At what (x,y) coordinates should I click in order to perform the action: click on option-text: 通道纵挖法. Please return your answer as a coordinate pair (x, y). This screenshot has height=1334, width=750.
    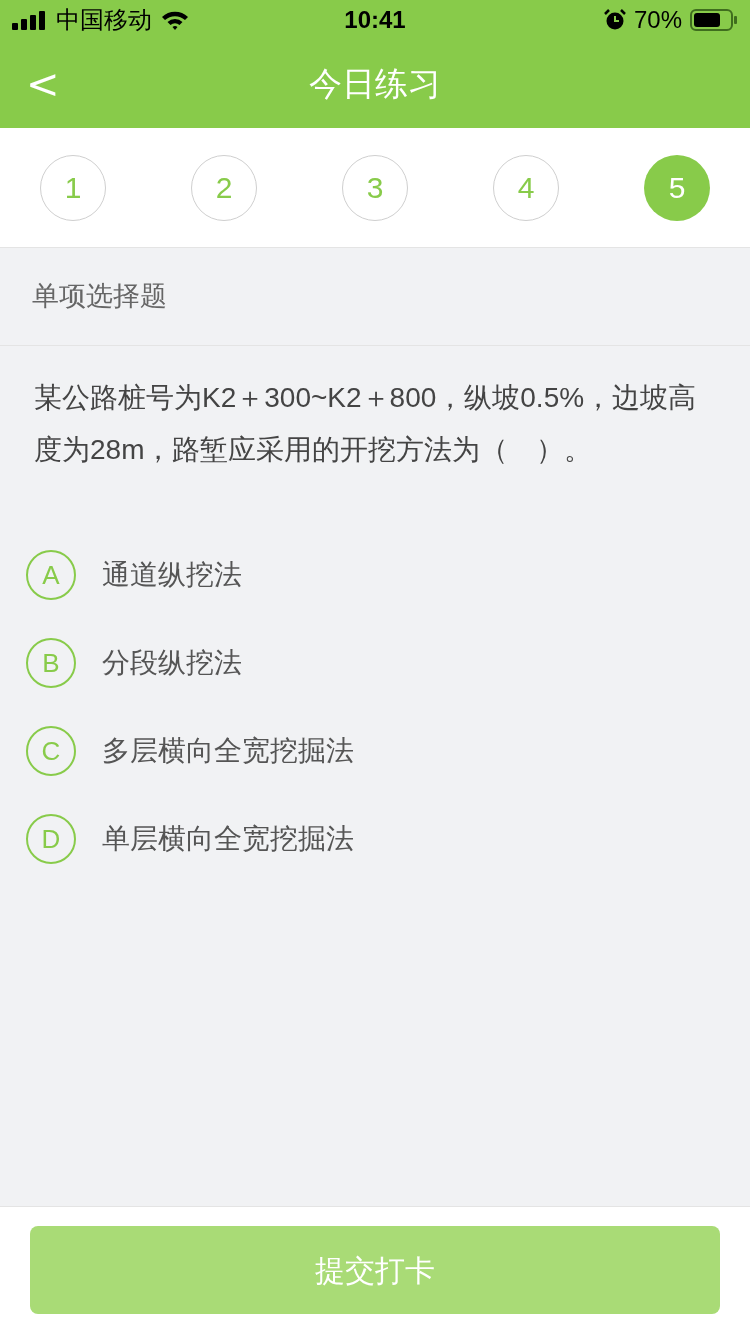
    Looking at the image, I should click on (172, 575).